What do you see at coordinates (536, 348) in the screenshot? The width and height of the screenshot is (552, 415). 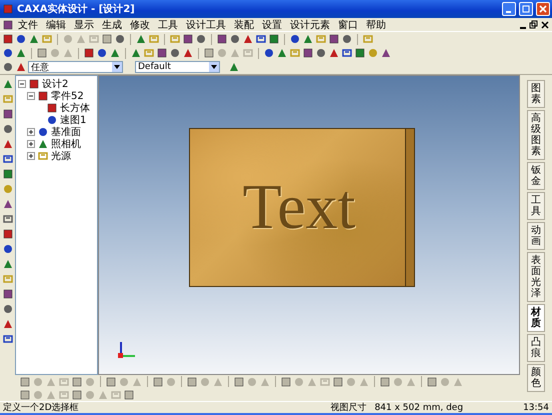 I see `side-tab: 凸痕` at bounding box center [536, 348].